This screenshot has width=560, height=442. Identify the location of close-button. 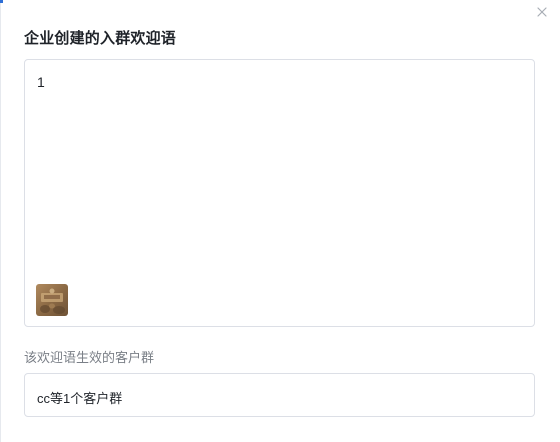
(542, 12).